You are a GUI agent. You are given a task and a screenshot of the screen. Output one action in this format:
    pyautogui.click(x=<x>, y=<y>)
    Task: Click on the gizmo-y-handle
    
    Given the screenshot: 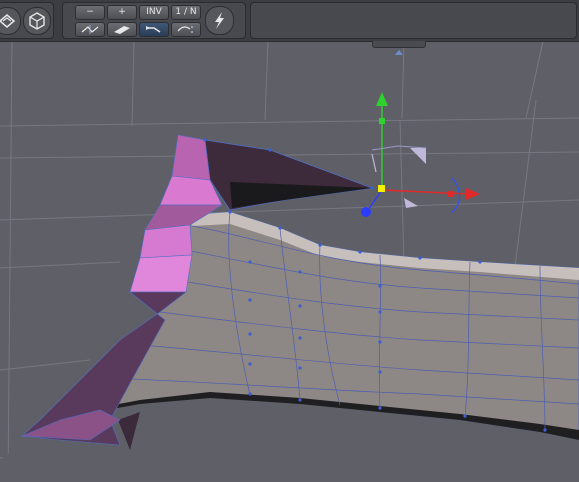 What is the action you would take?
    pyautogui.click(x=382, y=121)
    